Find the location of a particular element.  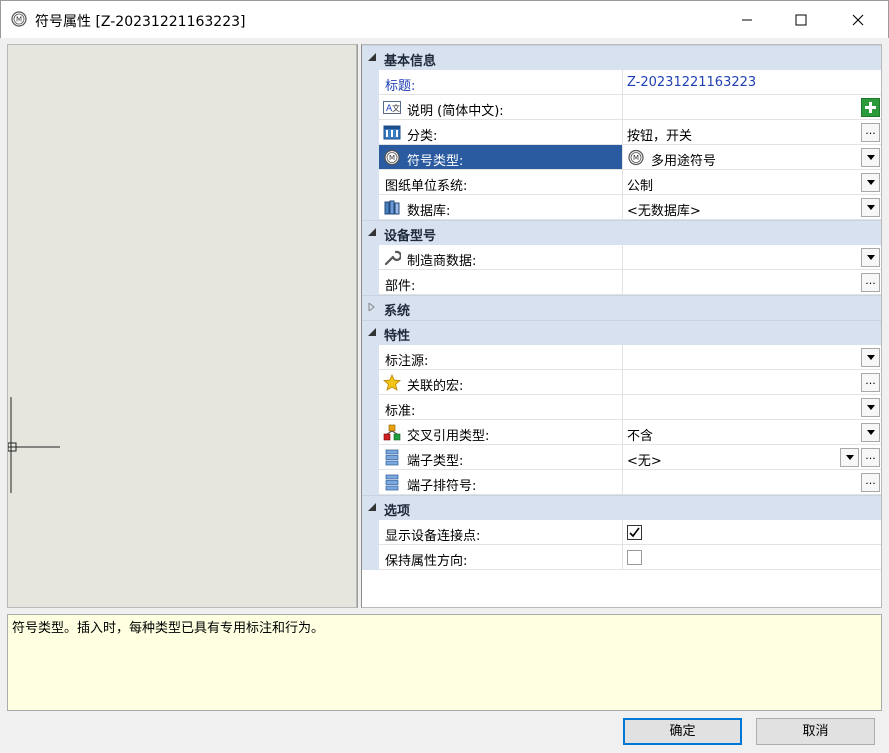

property-cross-reference-type: 交叉引用类型: 不含 is located at coordinates (621, 432).